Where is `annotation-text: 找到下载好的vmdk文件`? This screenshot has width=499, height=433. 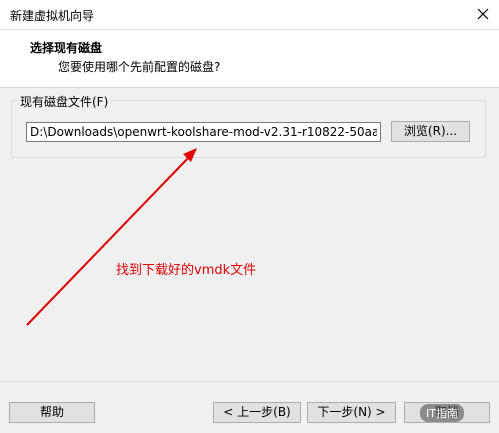 annotation-text: 找到下载好的vmdk文件 is located at coordinates (186, 270).